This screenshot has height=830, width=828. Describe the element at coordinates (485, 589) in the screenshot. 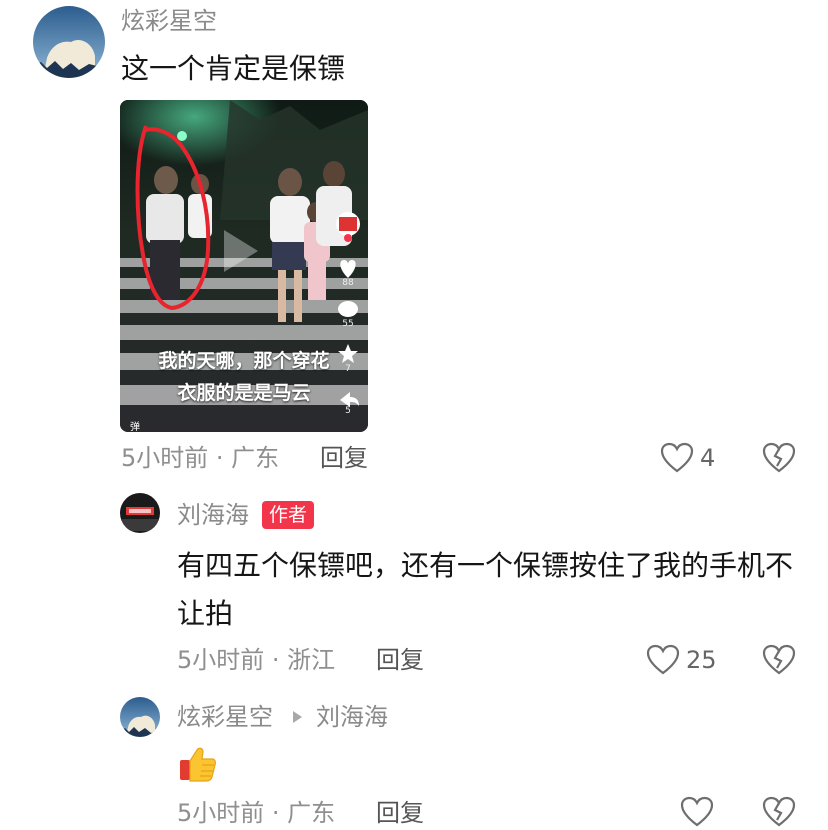

I see `comment-text: 有四五个保镖吧，还有一个保镖按住了我的手机不让拍` at that location.